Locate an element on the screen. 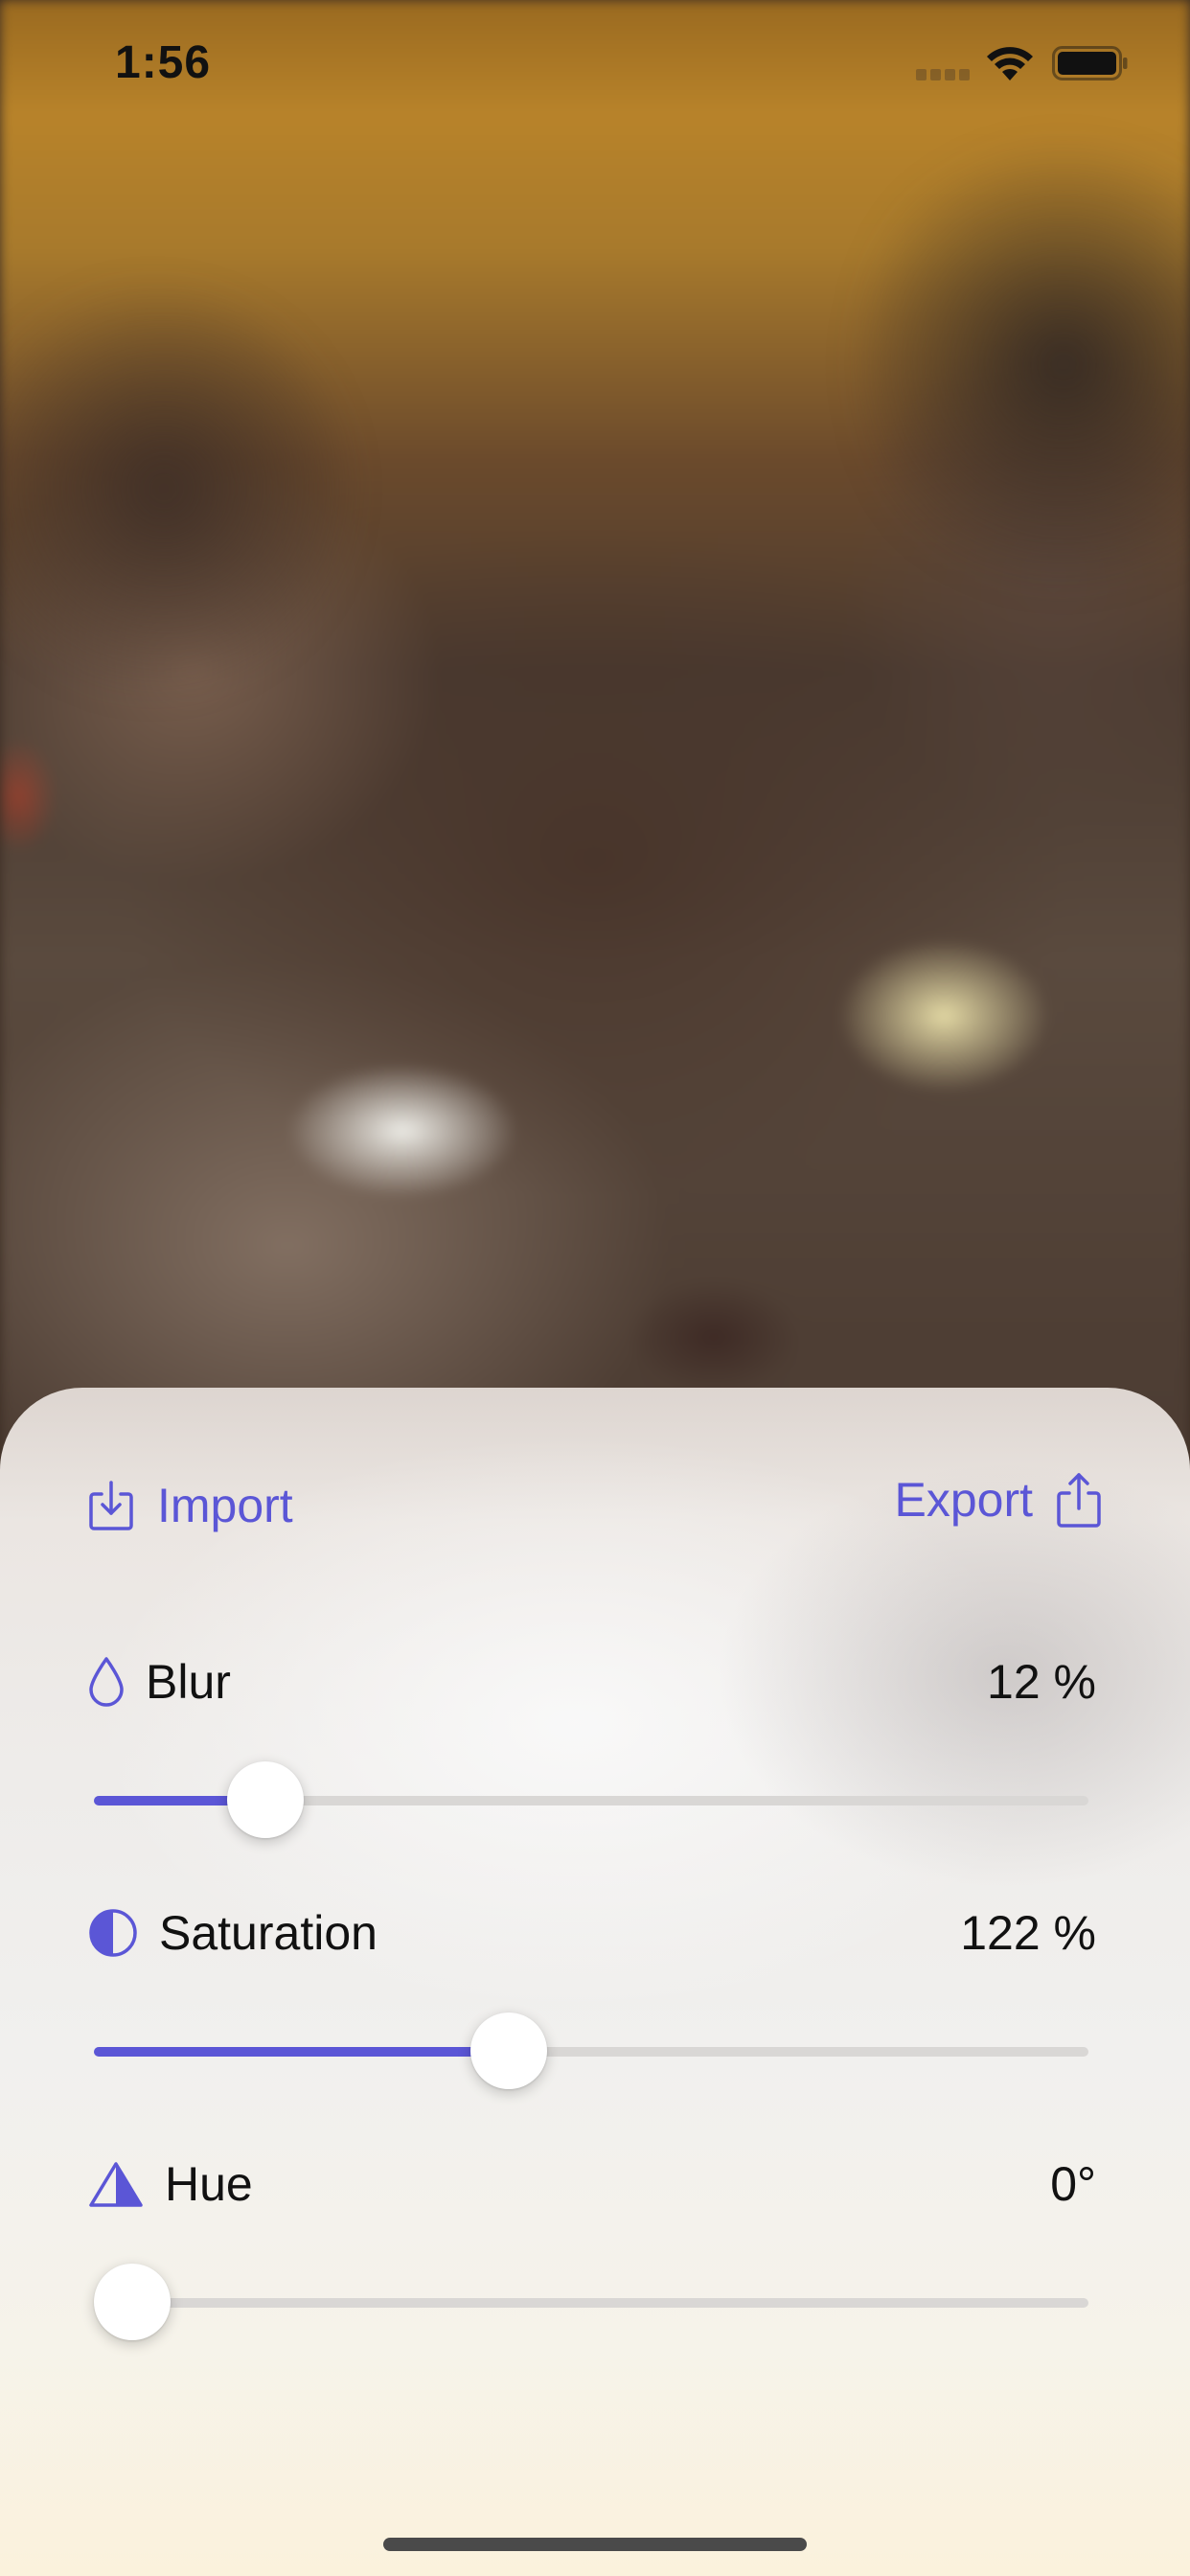  import-button: Import is located at coordinates (191, 1506).